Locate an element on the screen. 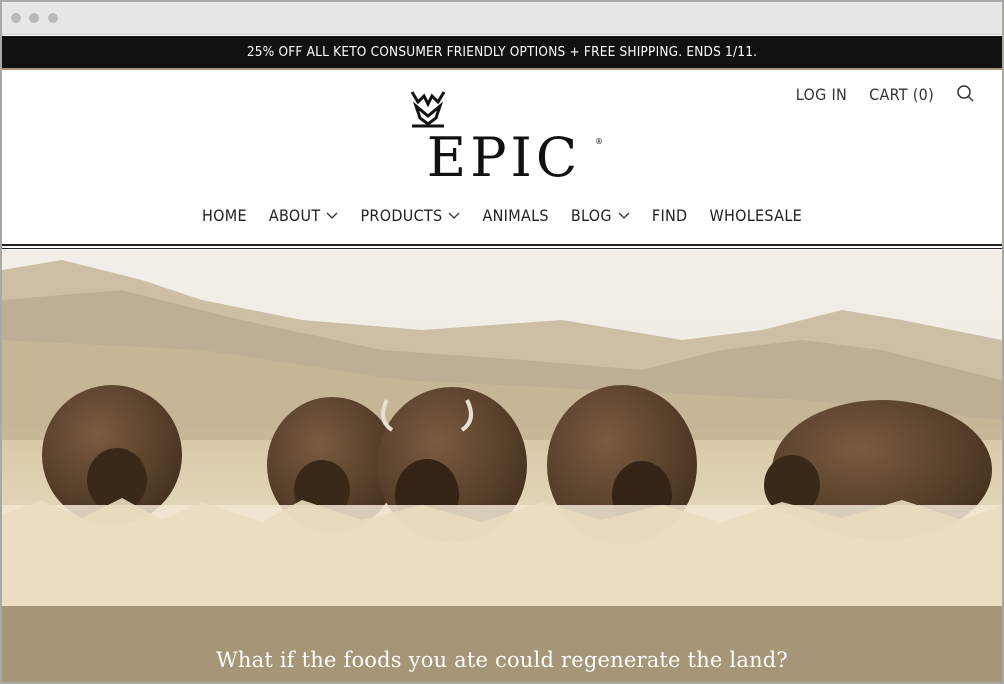 This screenshot has height=684, width=1004. nav-products: PRODUCTS is located at coordinates (410, 215).